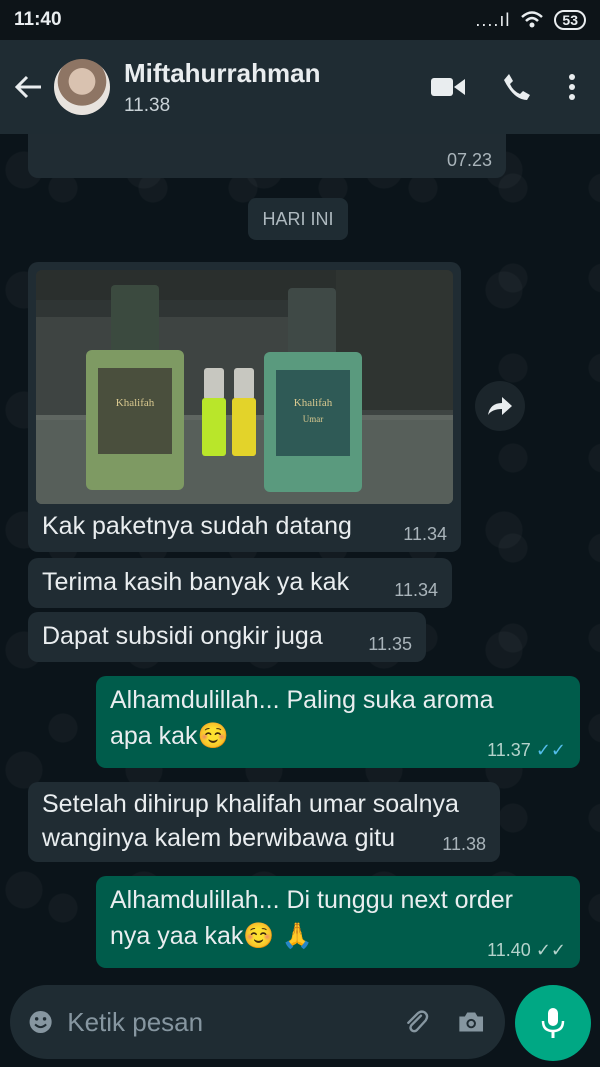  I want to click on contact-info: Miftahurrahman 11.38, so click(277, 87).